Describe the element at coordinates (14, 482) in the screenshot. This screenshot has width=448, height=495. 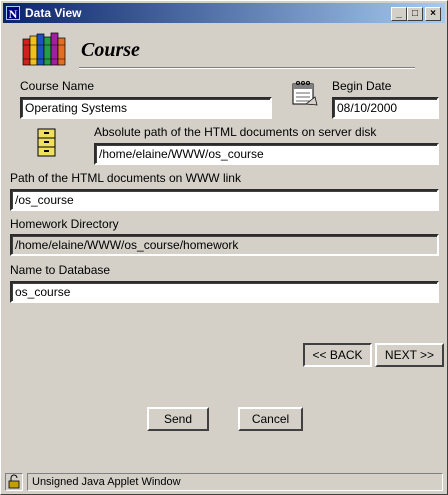
I see `lock-icon` at that location.